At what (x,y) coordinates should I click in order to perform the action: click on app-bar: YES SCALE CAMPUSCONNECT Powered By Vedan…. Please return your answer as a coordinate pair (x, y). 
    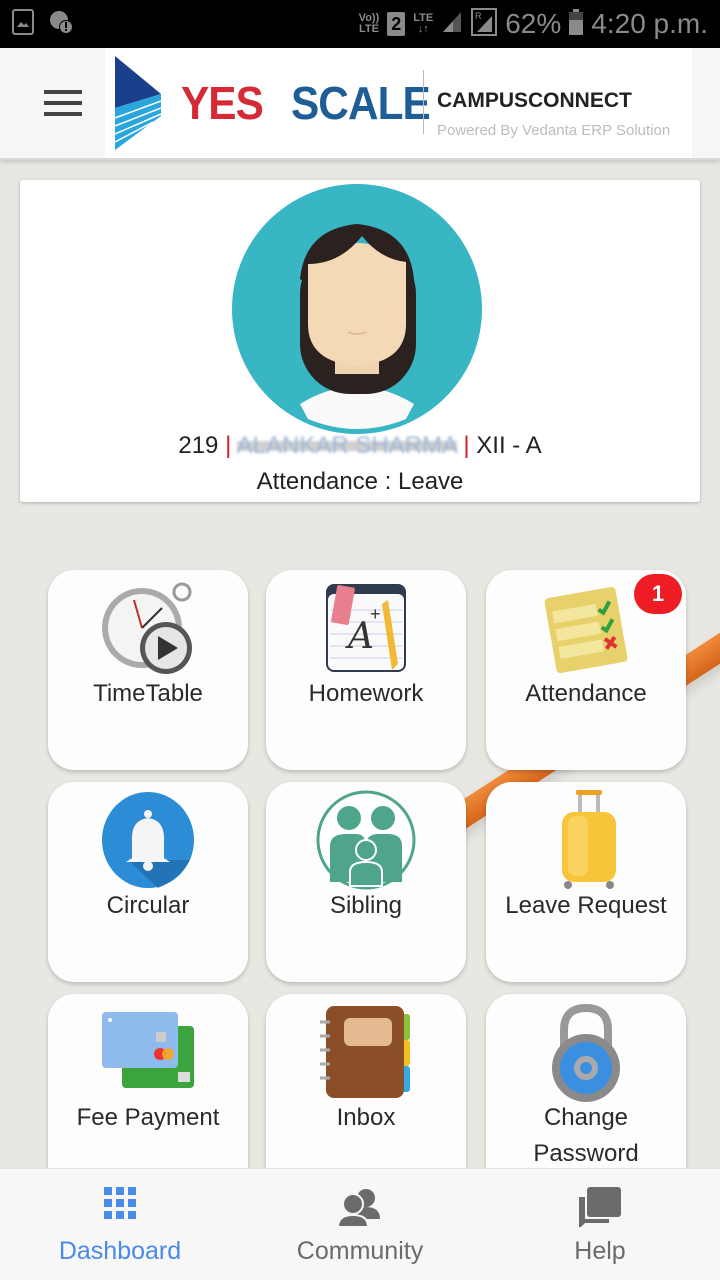
    Looking at the image, I should click on (360, 104).